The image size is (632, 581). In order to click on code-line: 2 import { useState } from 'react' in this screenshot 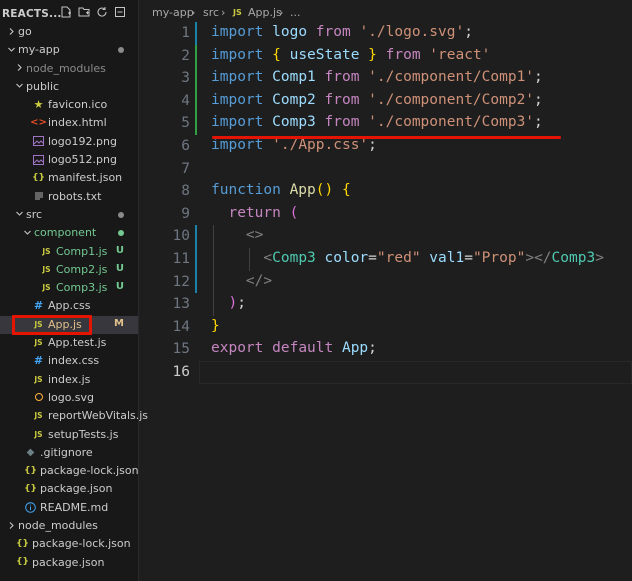, I will do `click(385, 56)`.